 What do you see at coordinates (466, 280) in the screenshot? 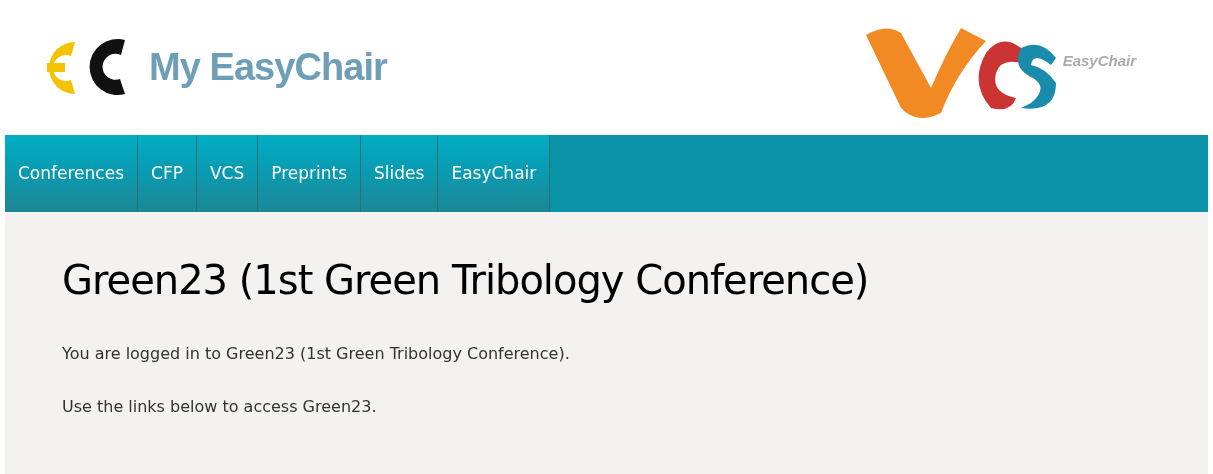
I see `page-heading: Green23 (1st Green Tribology Conference)` at bounding box center [466, 280].